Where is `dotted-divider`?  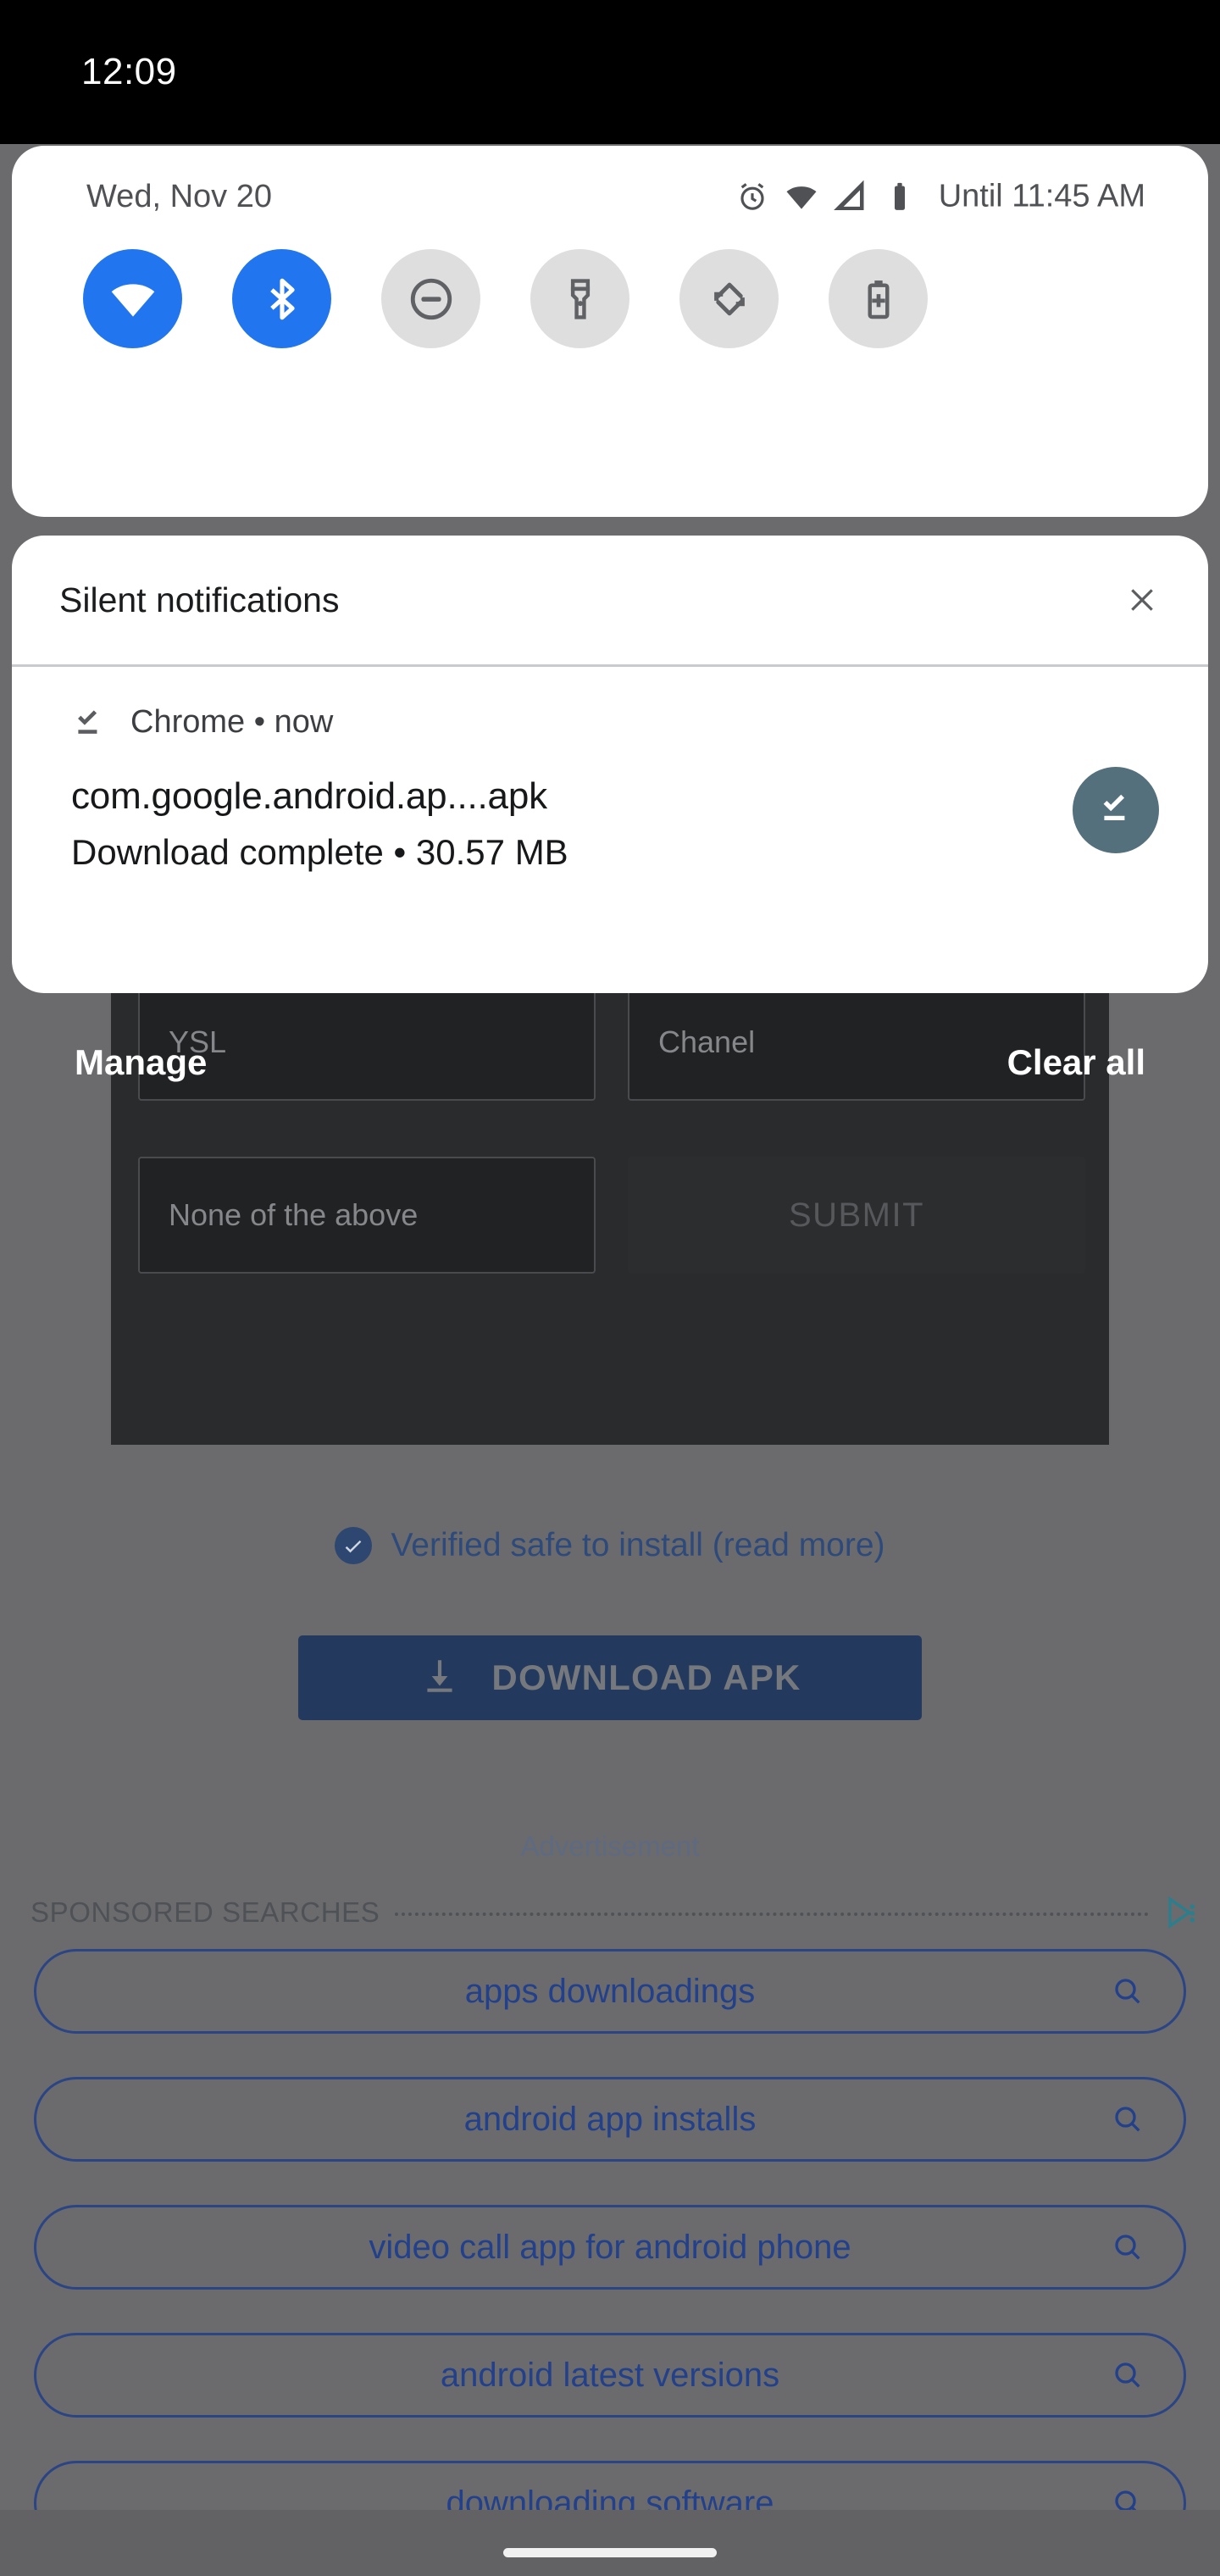
dotted-divider is located at coordinates (772, 1914).